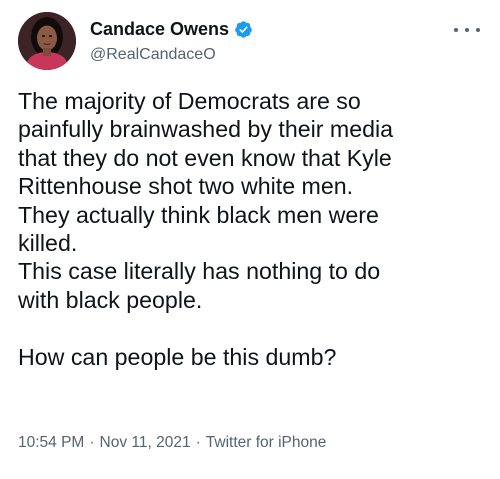 The width and height of the screenshot is (500, 479). What do you see at coordinates (243, 29) in the screenshot?
I see `verified-check-icon` at bounding box center [243, 29].